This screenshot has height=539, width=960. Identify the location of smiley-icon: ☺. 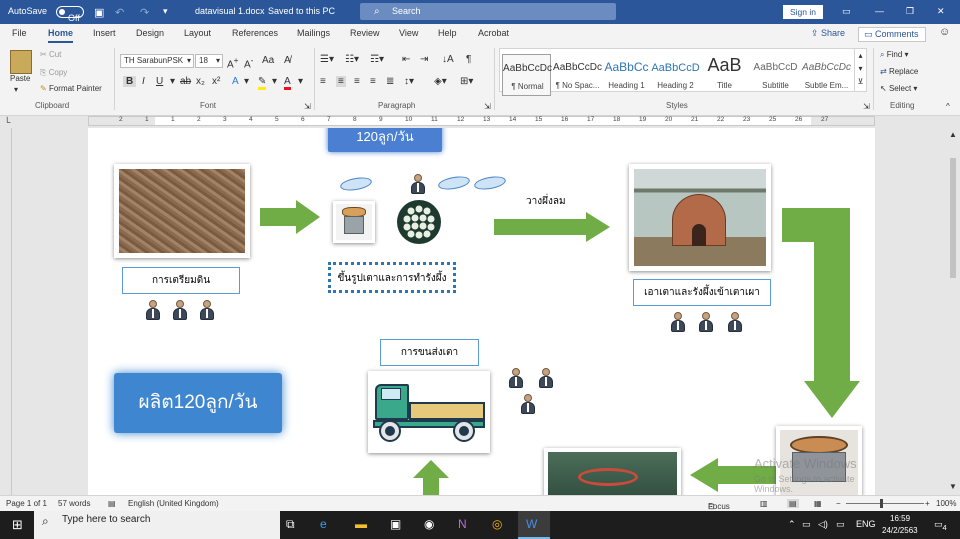
(944, 32).